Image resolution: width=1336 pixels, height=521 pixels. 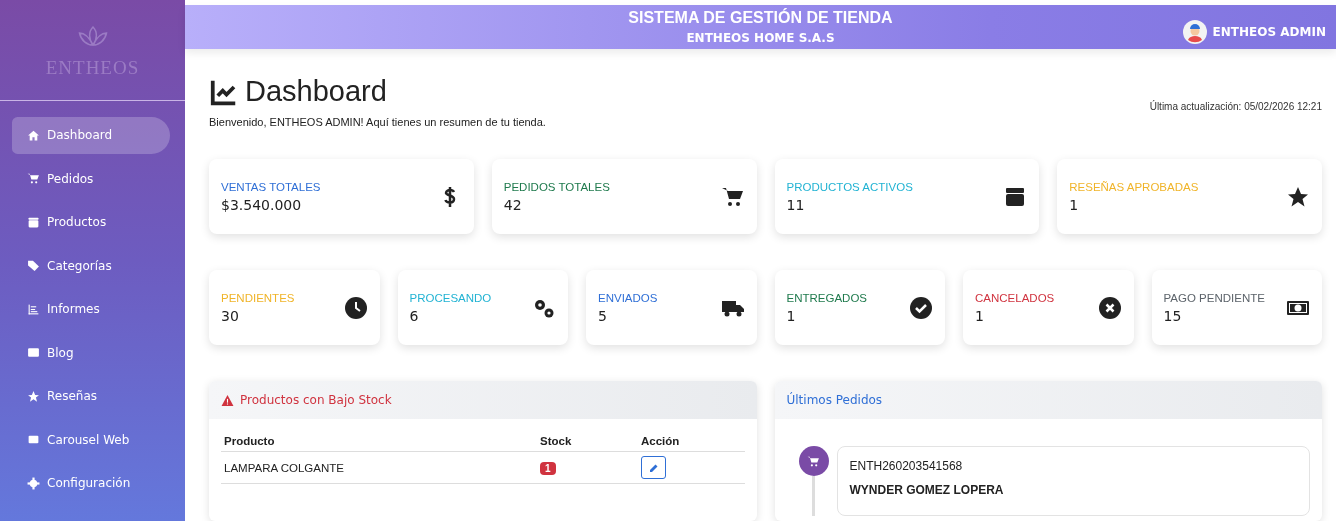 What do you see at coordinates (1173, 315) in the screenshot?
I see `stat-value: 15` at bounding box center [1173, 315].